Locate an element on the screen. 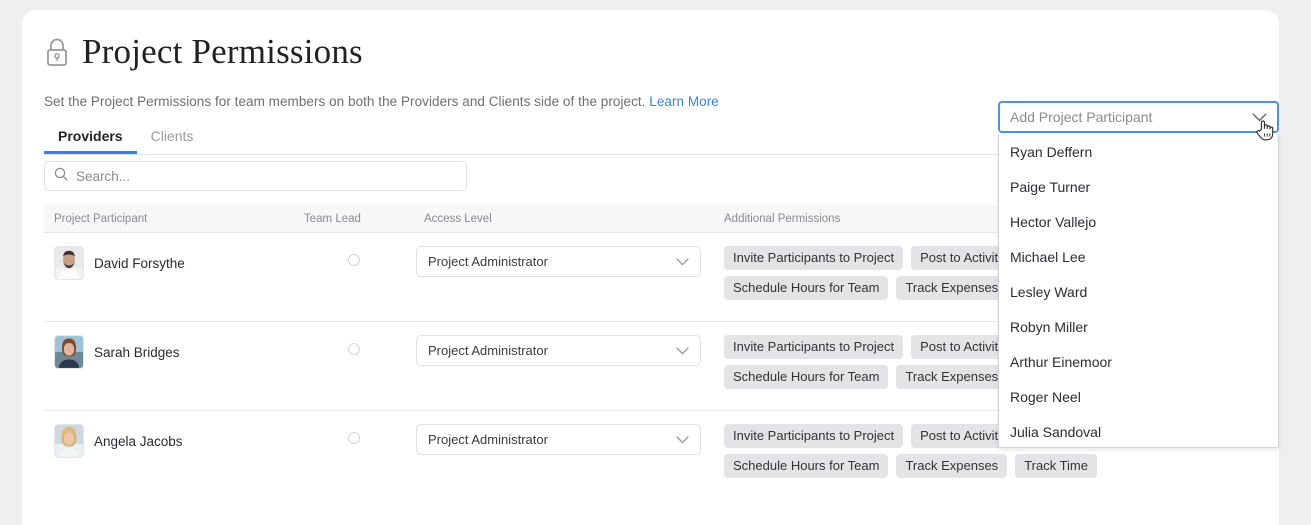  column-header-access: Access Level is located at coordinates (458, 218).